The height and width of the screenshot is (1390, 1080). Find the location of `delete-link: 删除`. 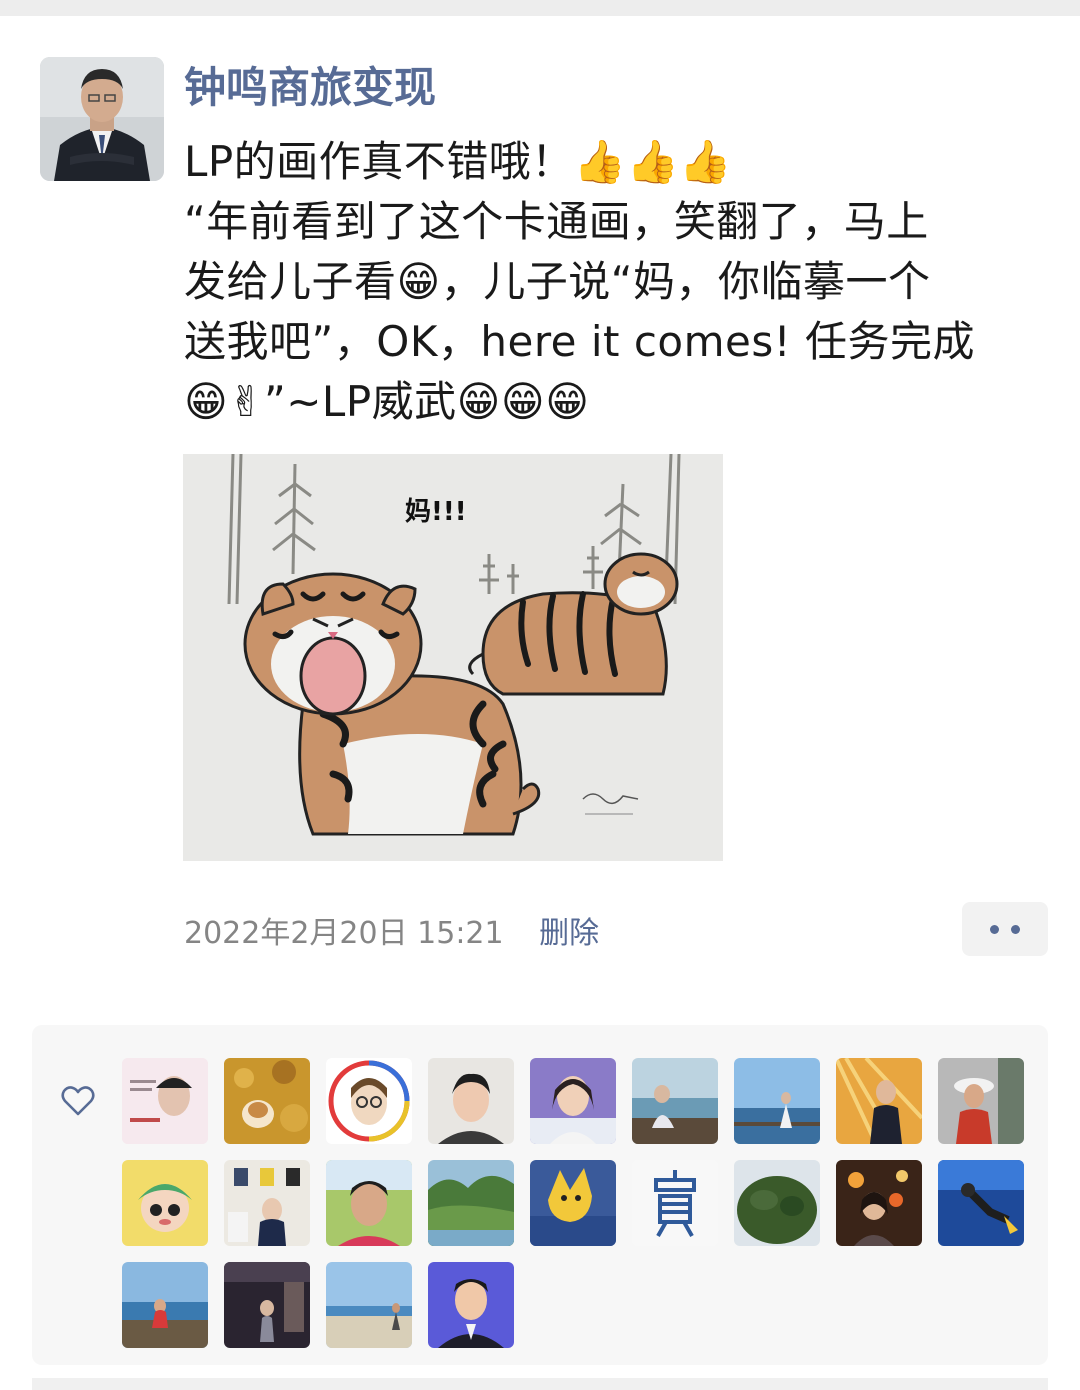

delete-link: 删除 is located at coordinates (569, 933).